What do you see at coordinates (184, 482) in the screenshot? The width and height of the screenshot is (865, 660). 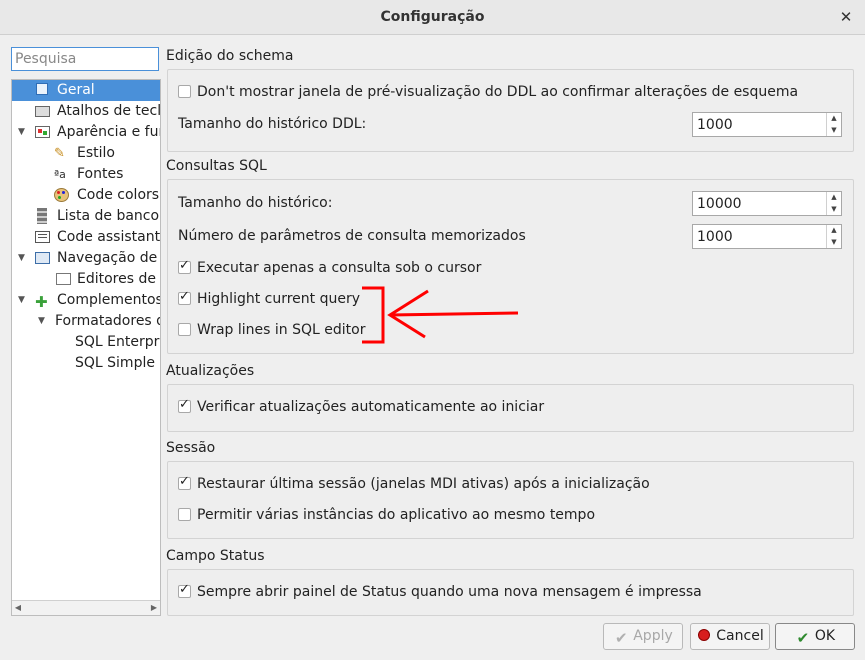 I see `restore-session-checkbox` at bounding box center [184, 482].